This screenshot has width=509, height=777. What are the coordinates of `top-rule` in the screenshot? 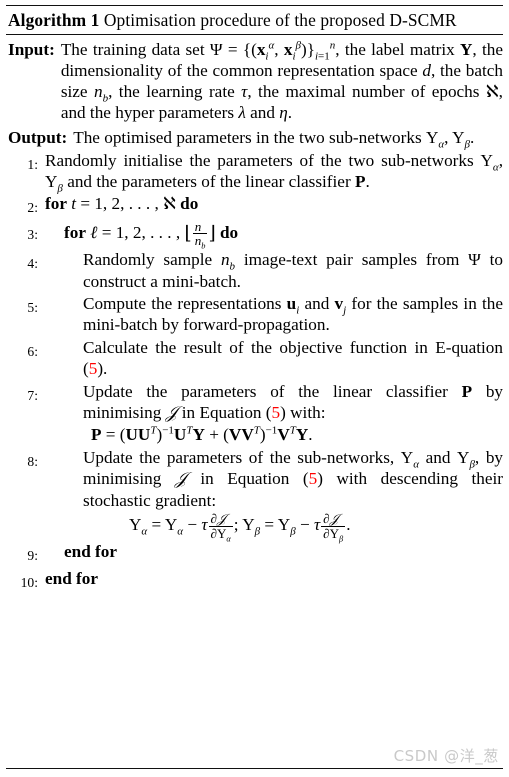 It's located at (254, 5).